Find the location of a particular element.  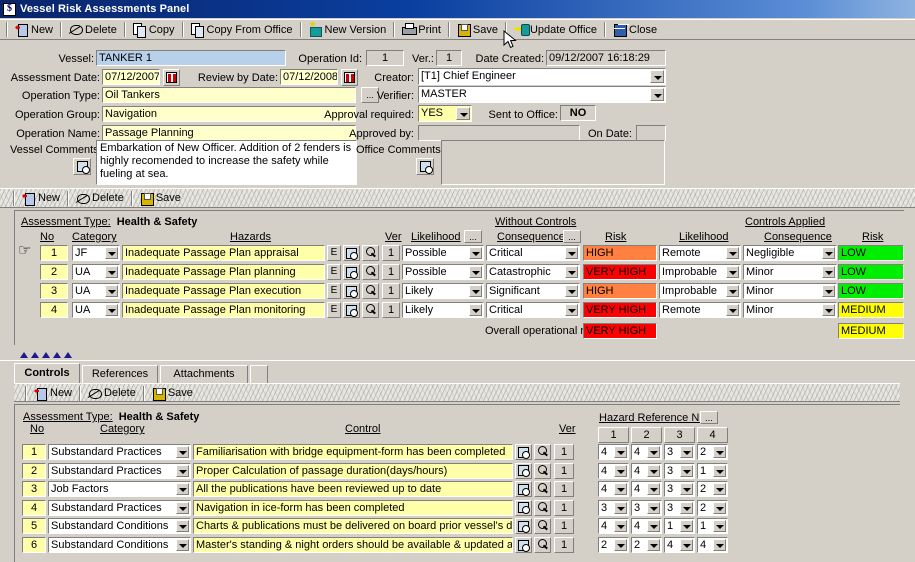

hazard-detail-icon is located at coordinates (351, 291).